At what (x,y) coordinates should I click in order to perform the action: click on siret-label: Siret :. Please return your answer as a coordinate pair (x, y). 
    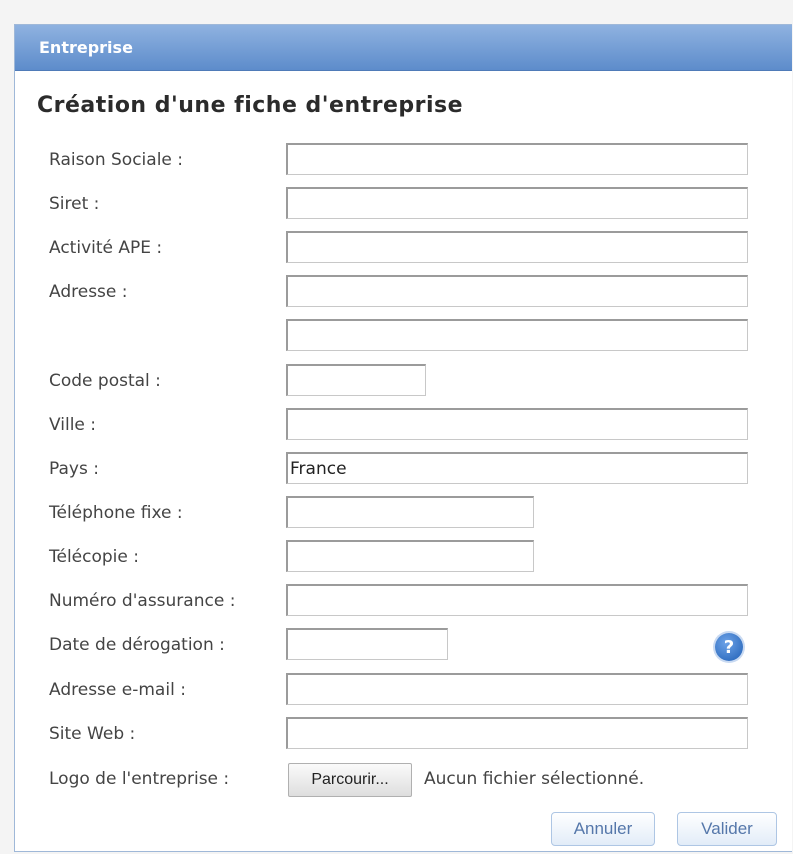
    Looking at the image, I should click on (74, 204).